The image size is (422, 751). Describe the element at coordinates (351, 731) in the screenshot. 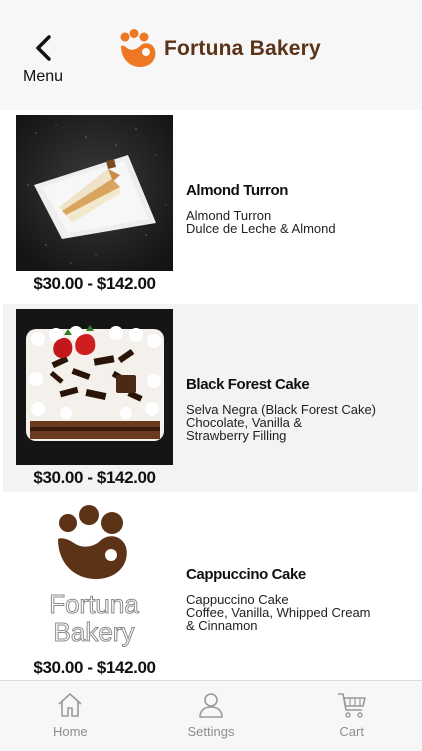

I see `nav-cart-label: Cart` at that location.